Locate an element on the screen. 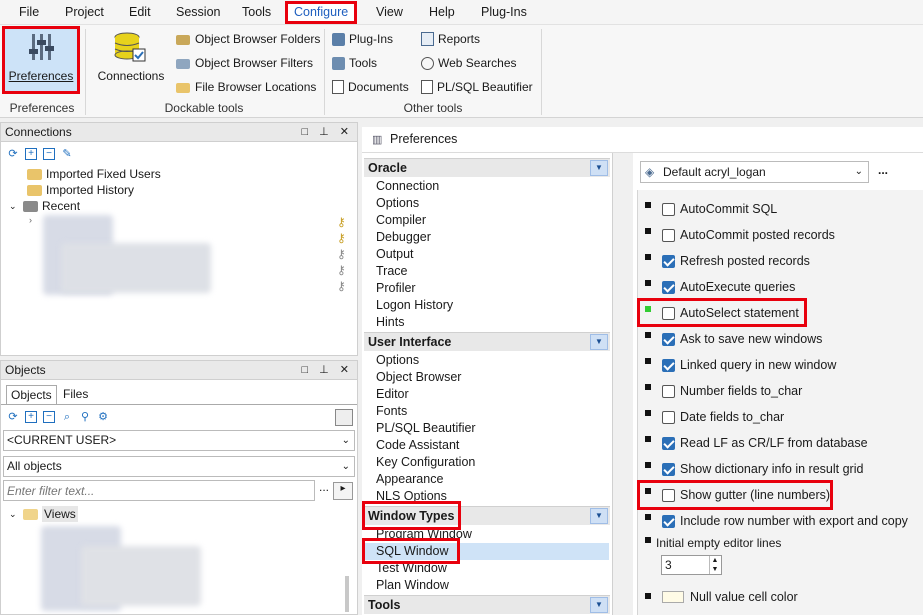 The image size is (923, 615). option-row: Number fields to_char is located at coordinates (729, 391).